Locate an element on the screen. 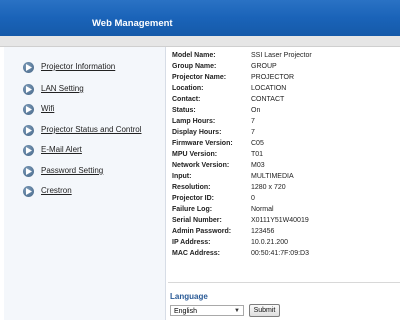 The image size is (400, 320). nav-item-projector-status-and-control: Projector Status and Control is located at coordinates (84, 131).